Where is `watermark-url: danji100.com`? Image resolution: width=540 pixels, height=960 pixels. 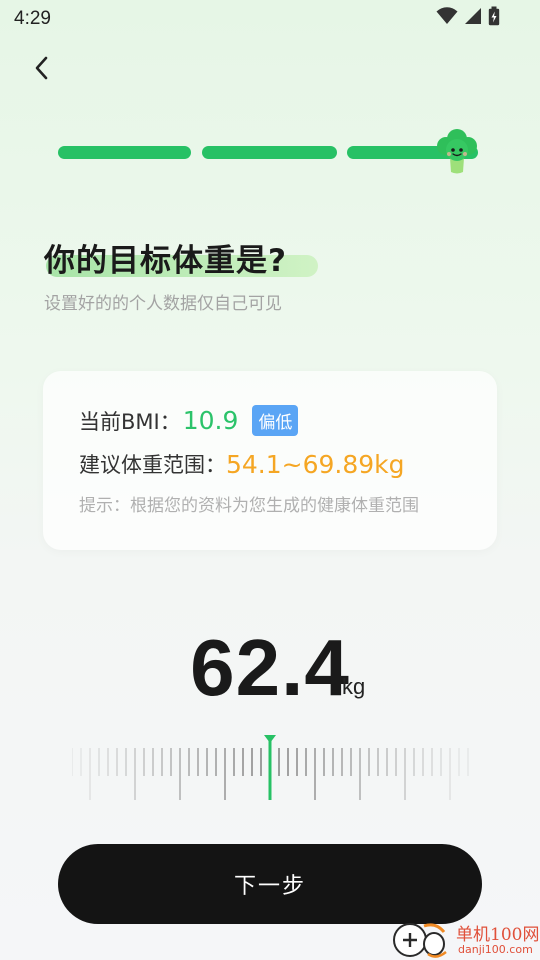
watermark-url: danji100.com is located at coordinates (495, 949).